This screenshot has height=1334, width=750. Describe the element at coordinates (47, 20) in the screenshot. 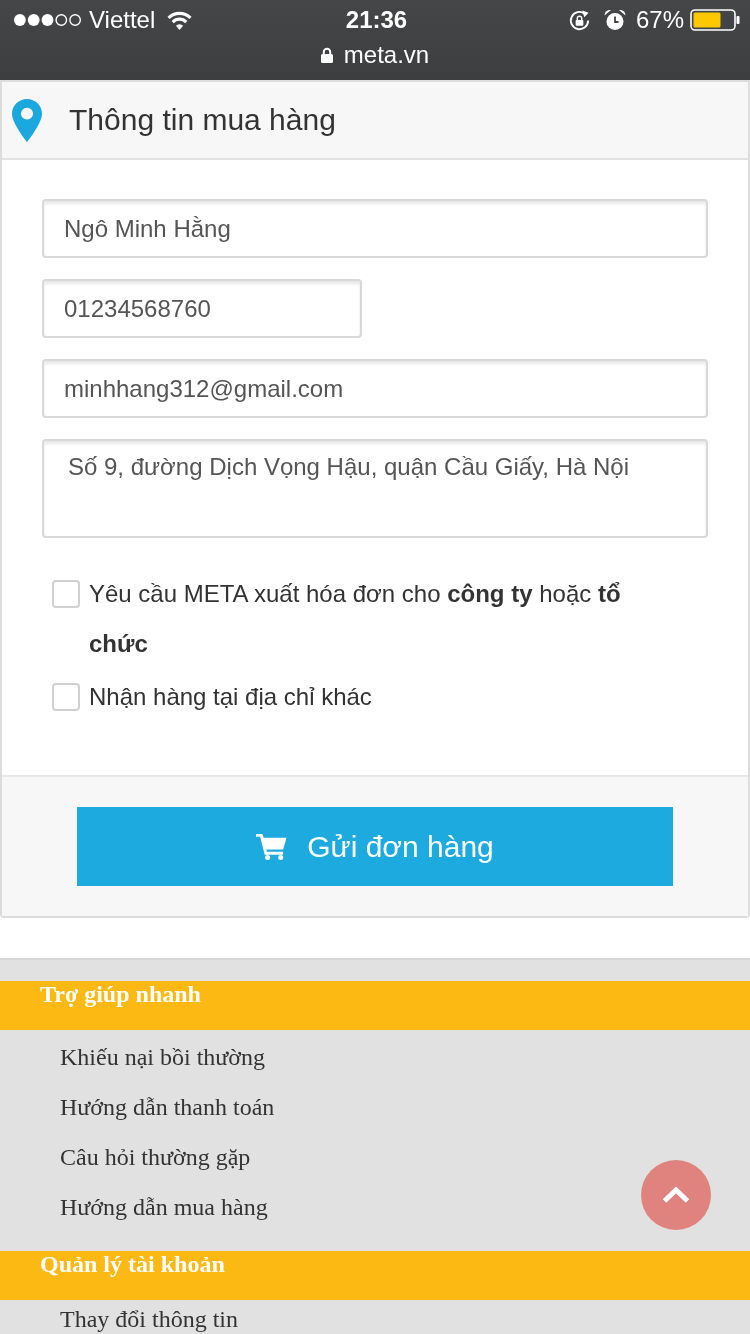

I see `signal-icon` at that location.